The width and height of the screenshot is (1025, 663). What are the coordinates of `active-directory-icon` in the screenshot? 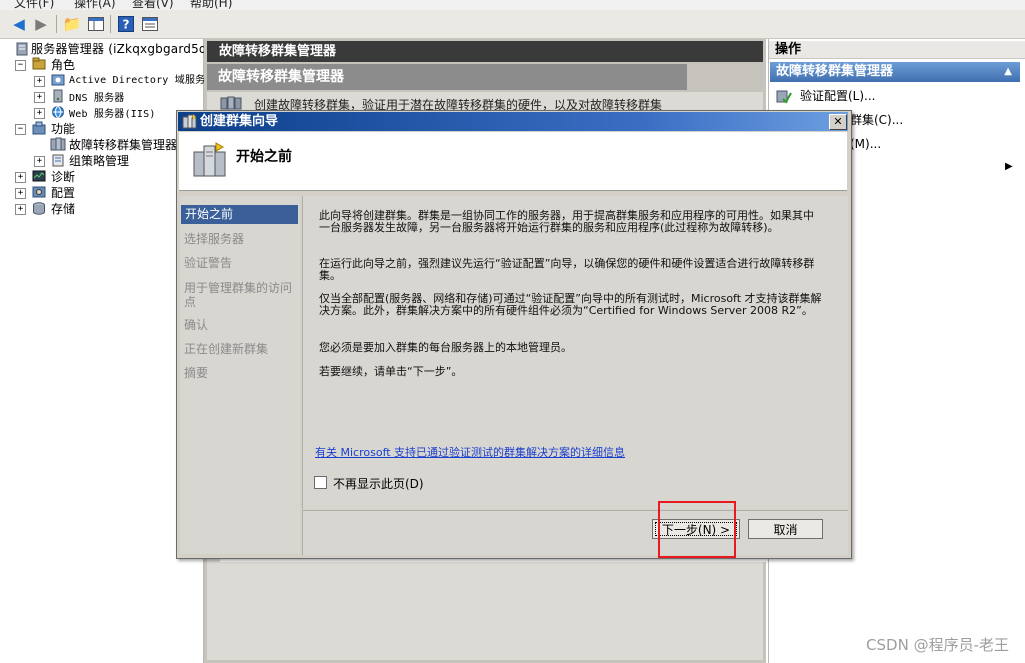 It's located at (57, 80).